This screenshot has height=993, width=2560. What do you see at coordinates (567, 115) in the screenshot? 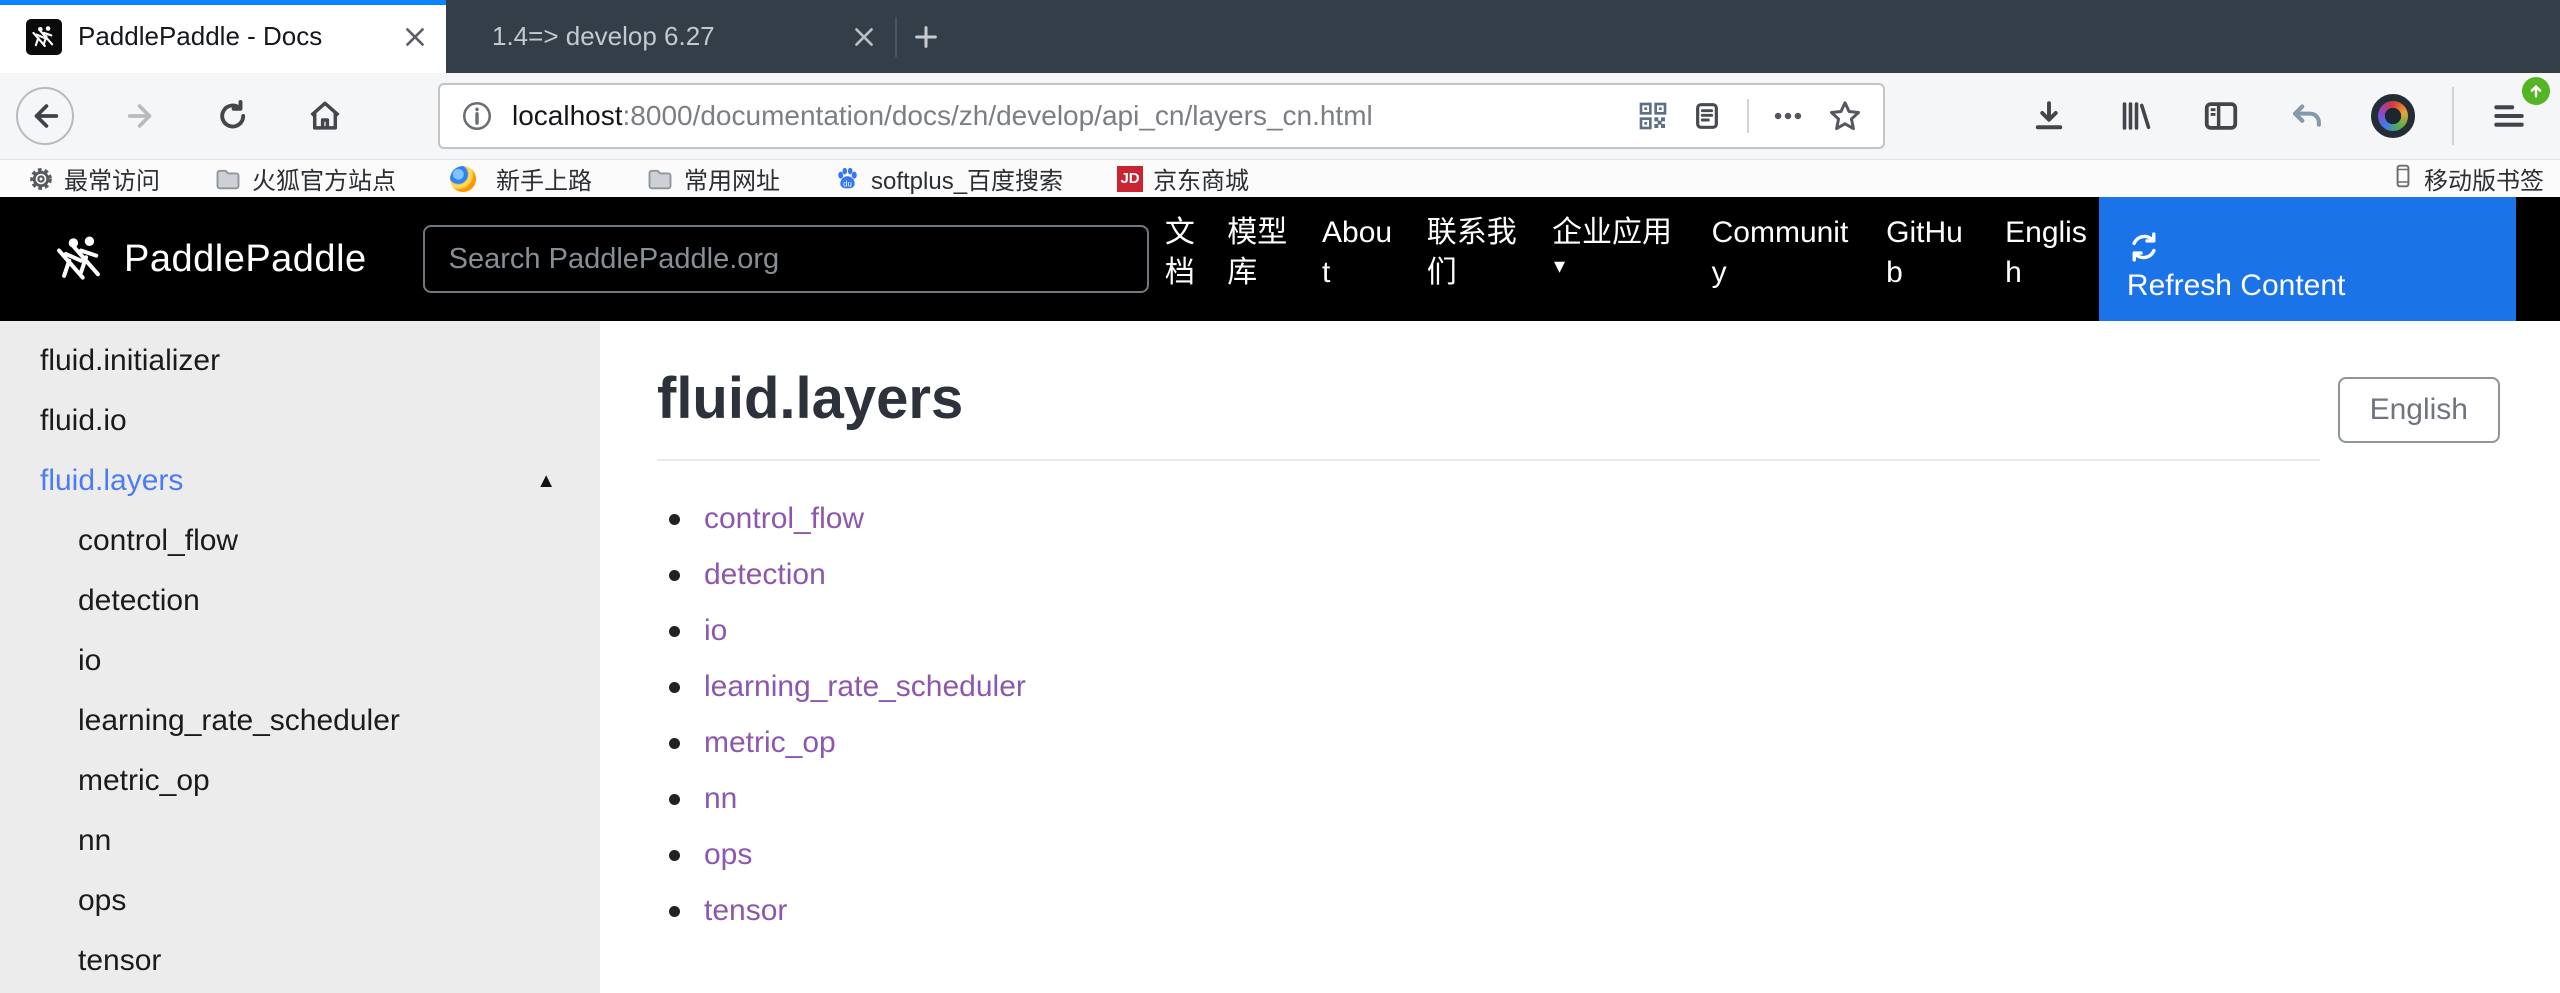
I see `url-host: localhost` at bounding box center [567, 115].